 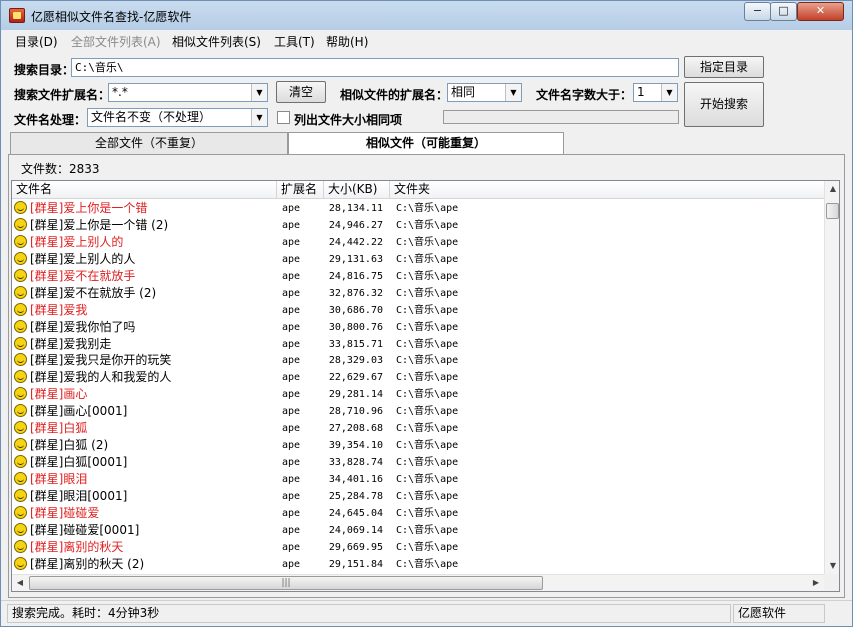 What do you see at coordinates (355, 242) in the screenshot?
I see `file-size: 24,442.22` at bounding box center [355, 242].